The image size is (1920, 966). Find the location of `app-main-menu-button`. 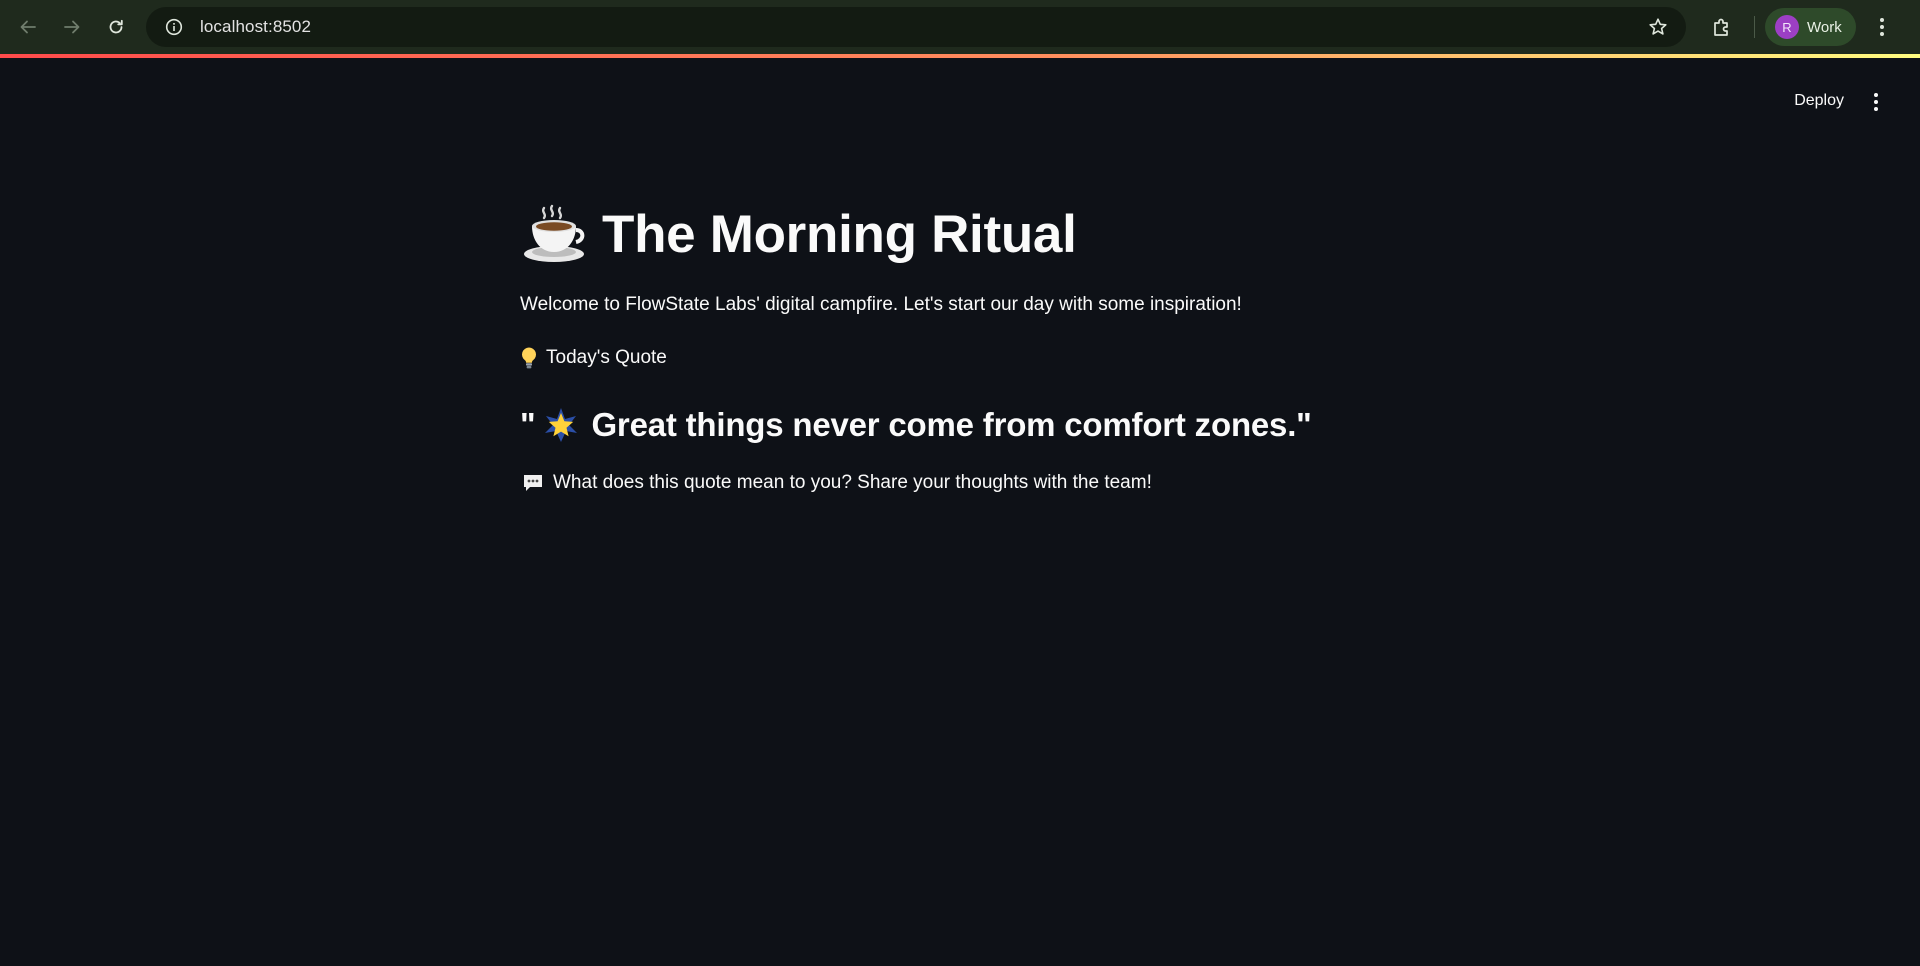

app-main-menu-button is located at coordinates (1876, 102).